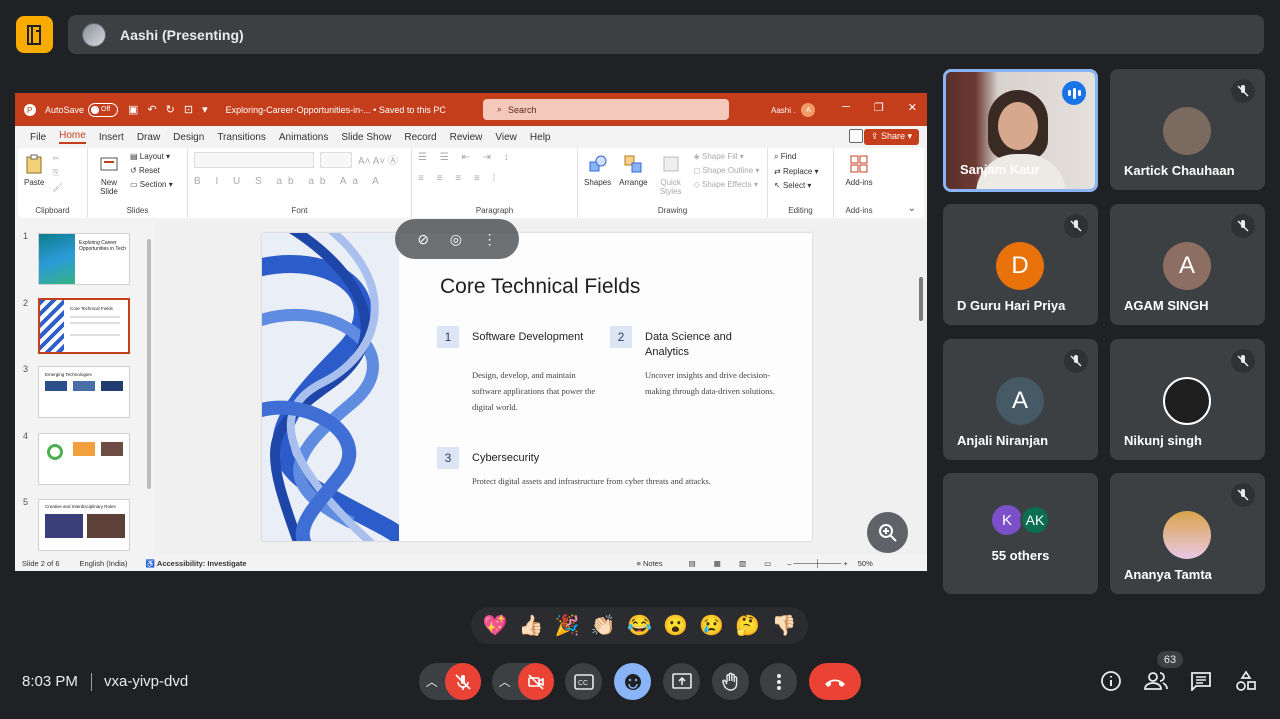 Image resolution: width=1280 pixels, height=719 pixels. I want to click on reaction-emoji: 😢, so click(711, 625).